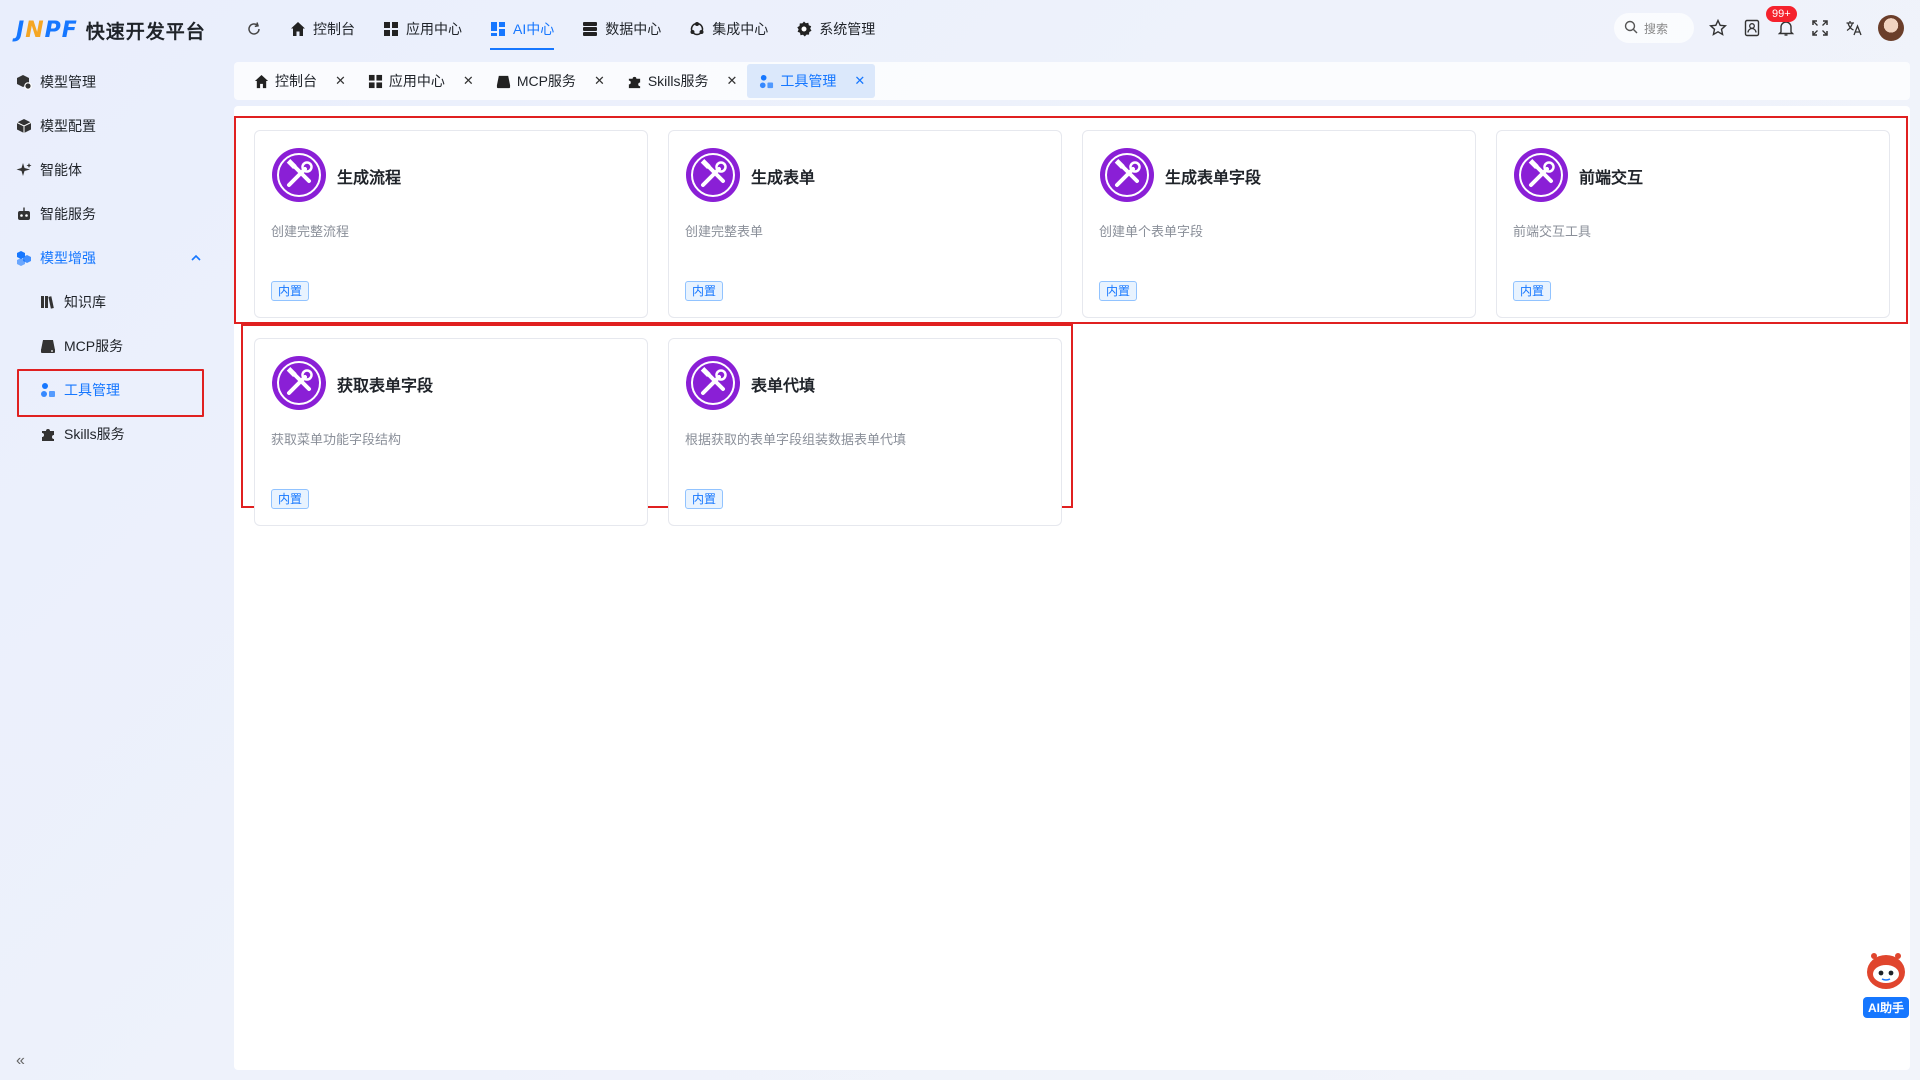  Describe the element at coordinates (145, 32) in the screenshot. I see `brand-title: 快速开发平台` at that location.